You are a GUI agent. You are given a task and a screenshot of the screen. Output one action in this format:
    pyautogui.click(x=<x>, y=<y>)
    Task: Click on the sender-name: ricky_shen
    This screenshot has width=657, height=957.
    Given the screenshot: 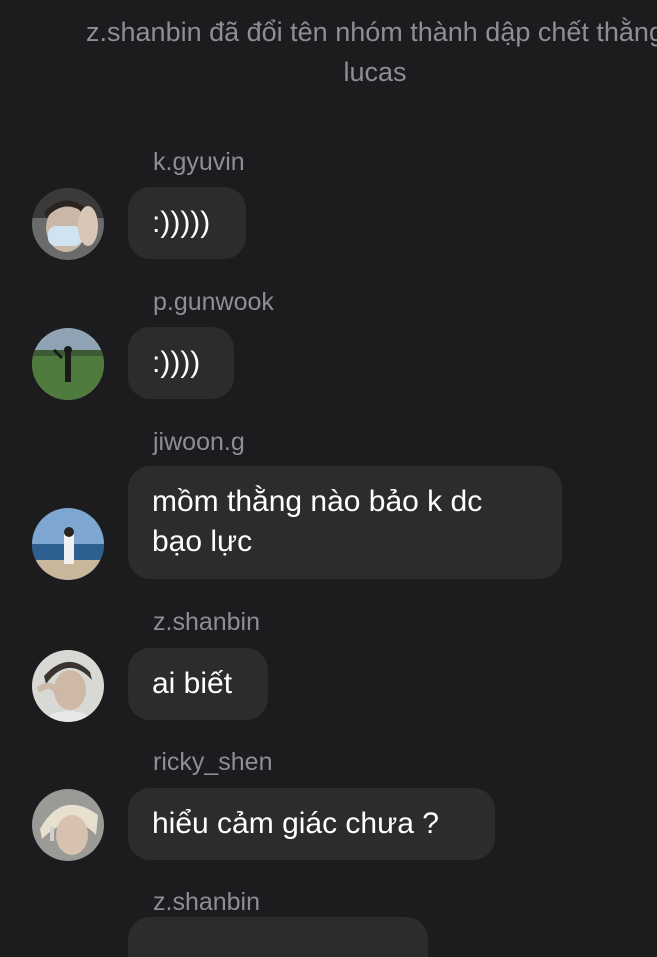 What is the action you would take?
    pyautogui.click(x=213, y=762)
    